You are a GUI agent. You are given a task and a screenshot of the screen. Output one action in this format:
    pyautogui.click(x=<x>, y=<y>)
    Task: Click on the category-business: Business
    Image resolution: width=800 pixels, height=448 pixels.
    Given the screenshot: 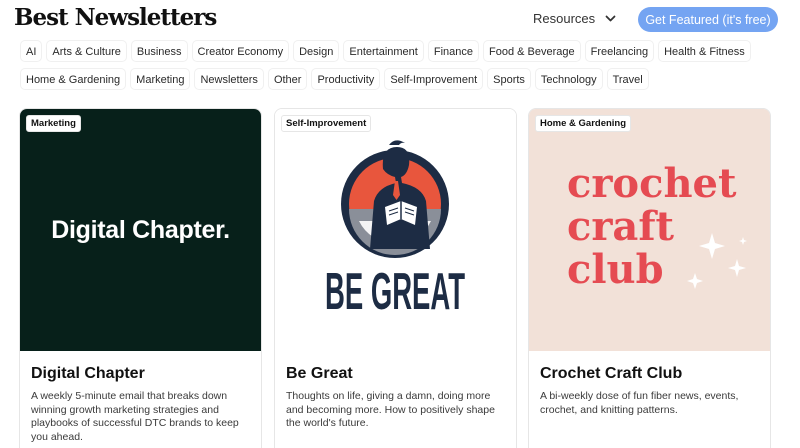 What is the action you would take?
    pyautogui.click(x=159, y=51)
    